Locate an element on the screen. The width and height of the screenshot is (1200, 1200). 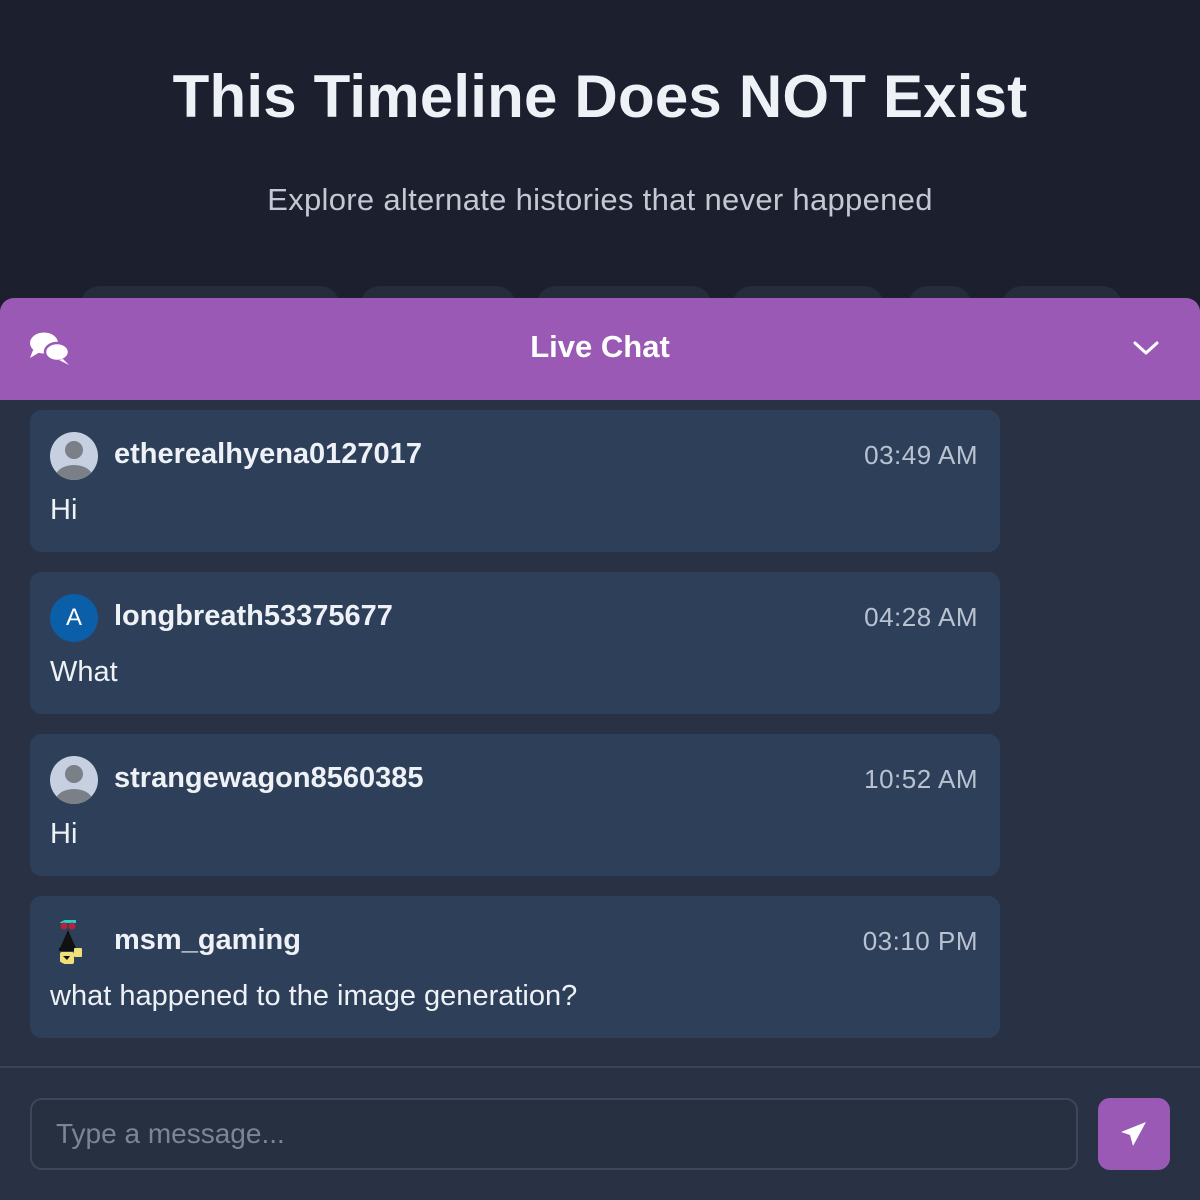
chat-message: strangewagon8560385 10:52 AM Hi is located at coordinates (515, 805).